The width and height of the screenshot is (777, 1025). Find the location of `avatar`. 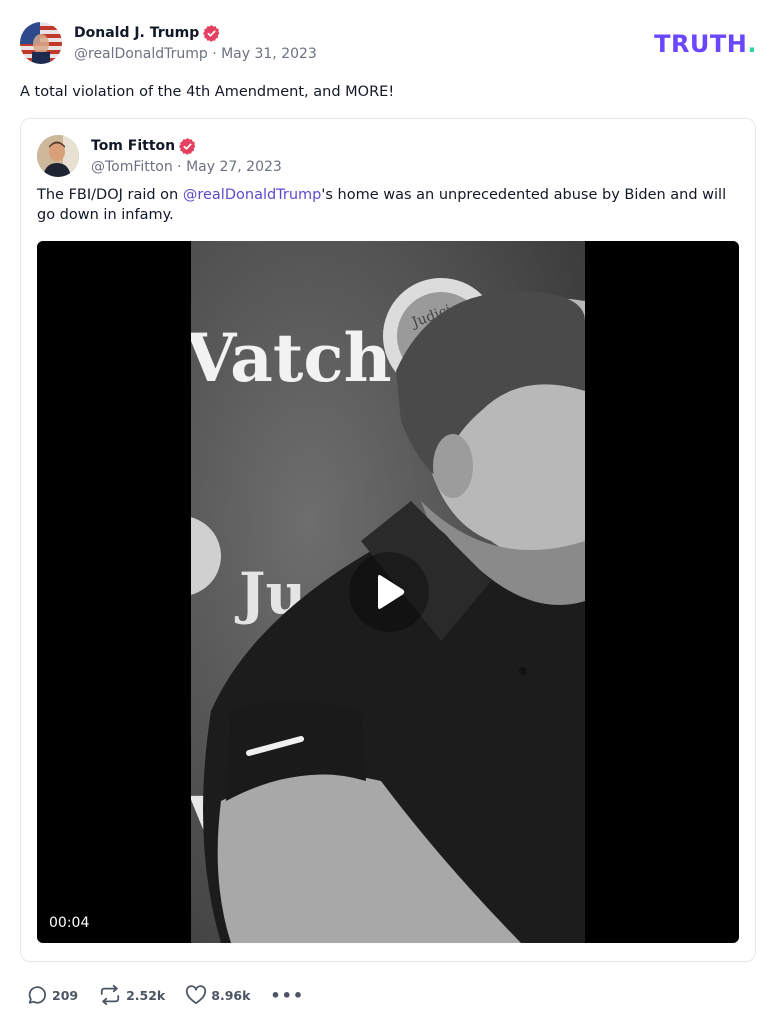

avatar is located at coordinates (41, 43).